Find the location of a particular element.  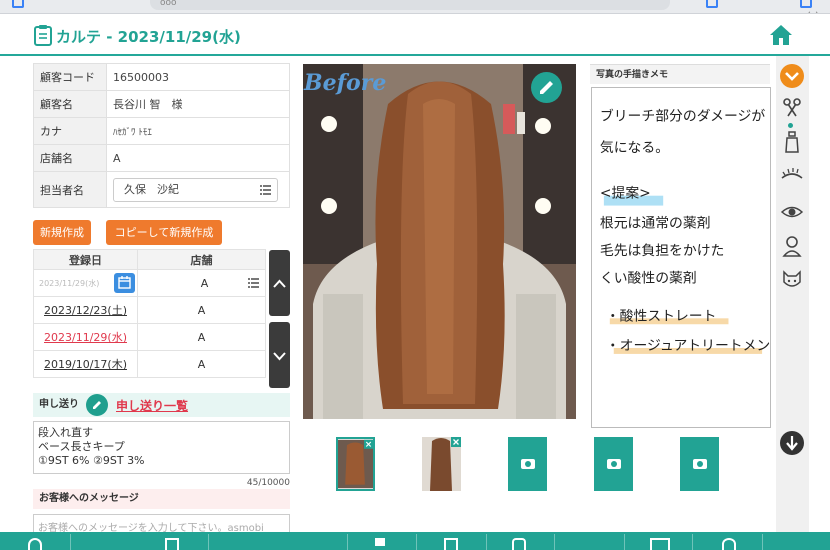

person-icon is located at coordinates (792, 246).